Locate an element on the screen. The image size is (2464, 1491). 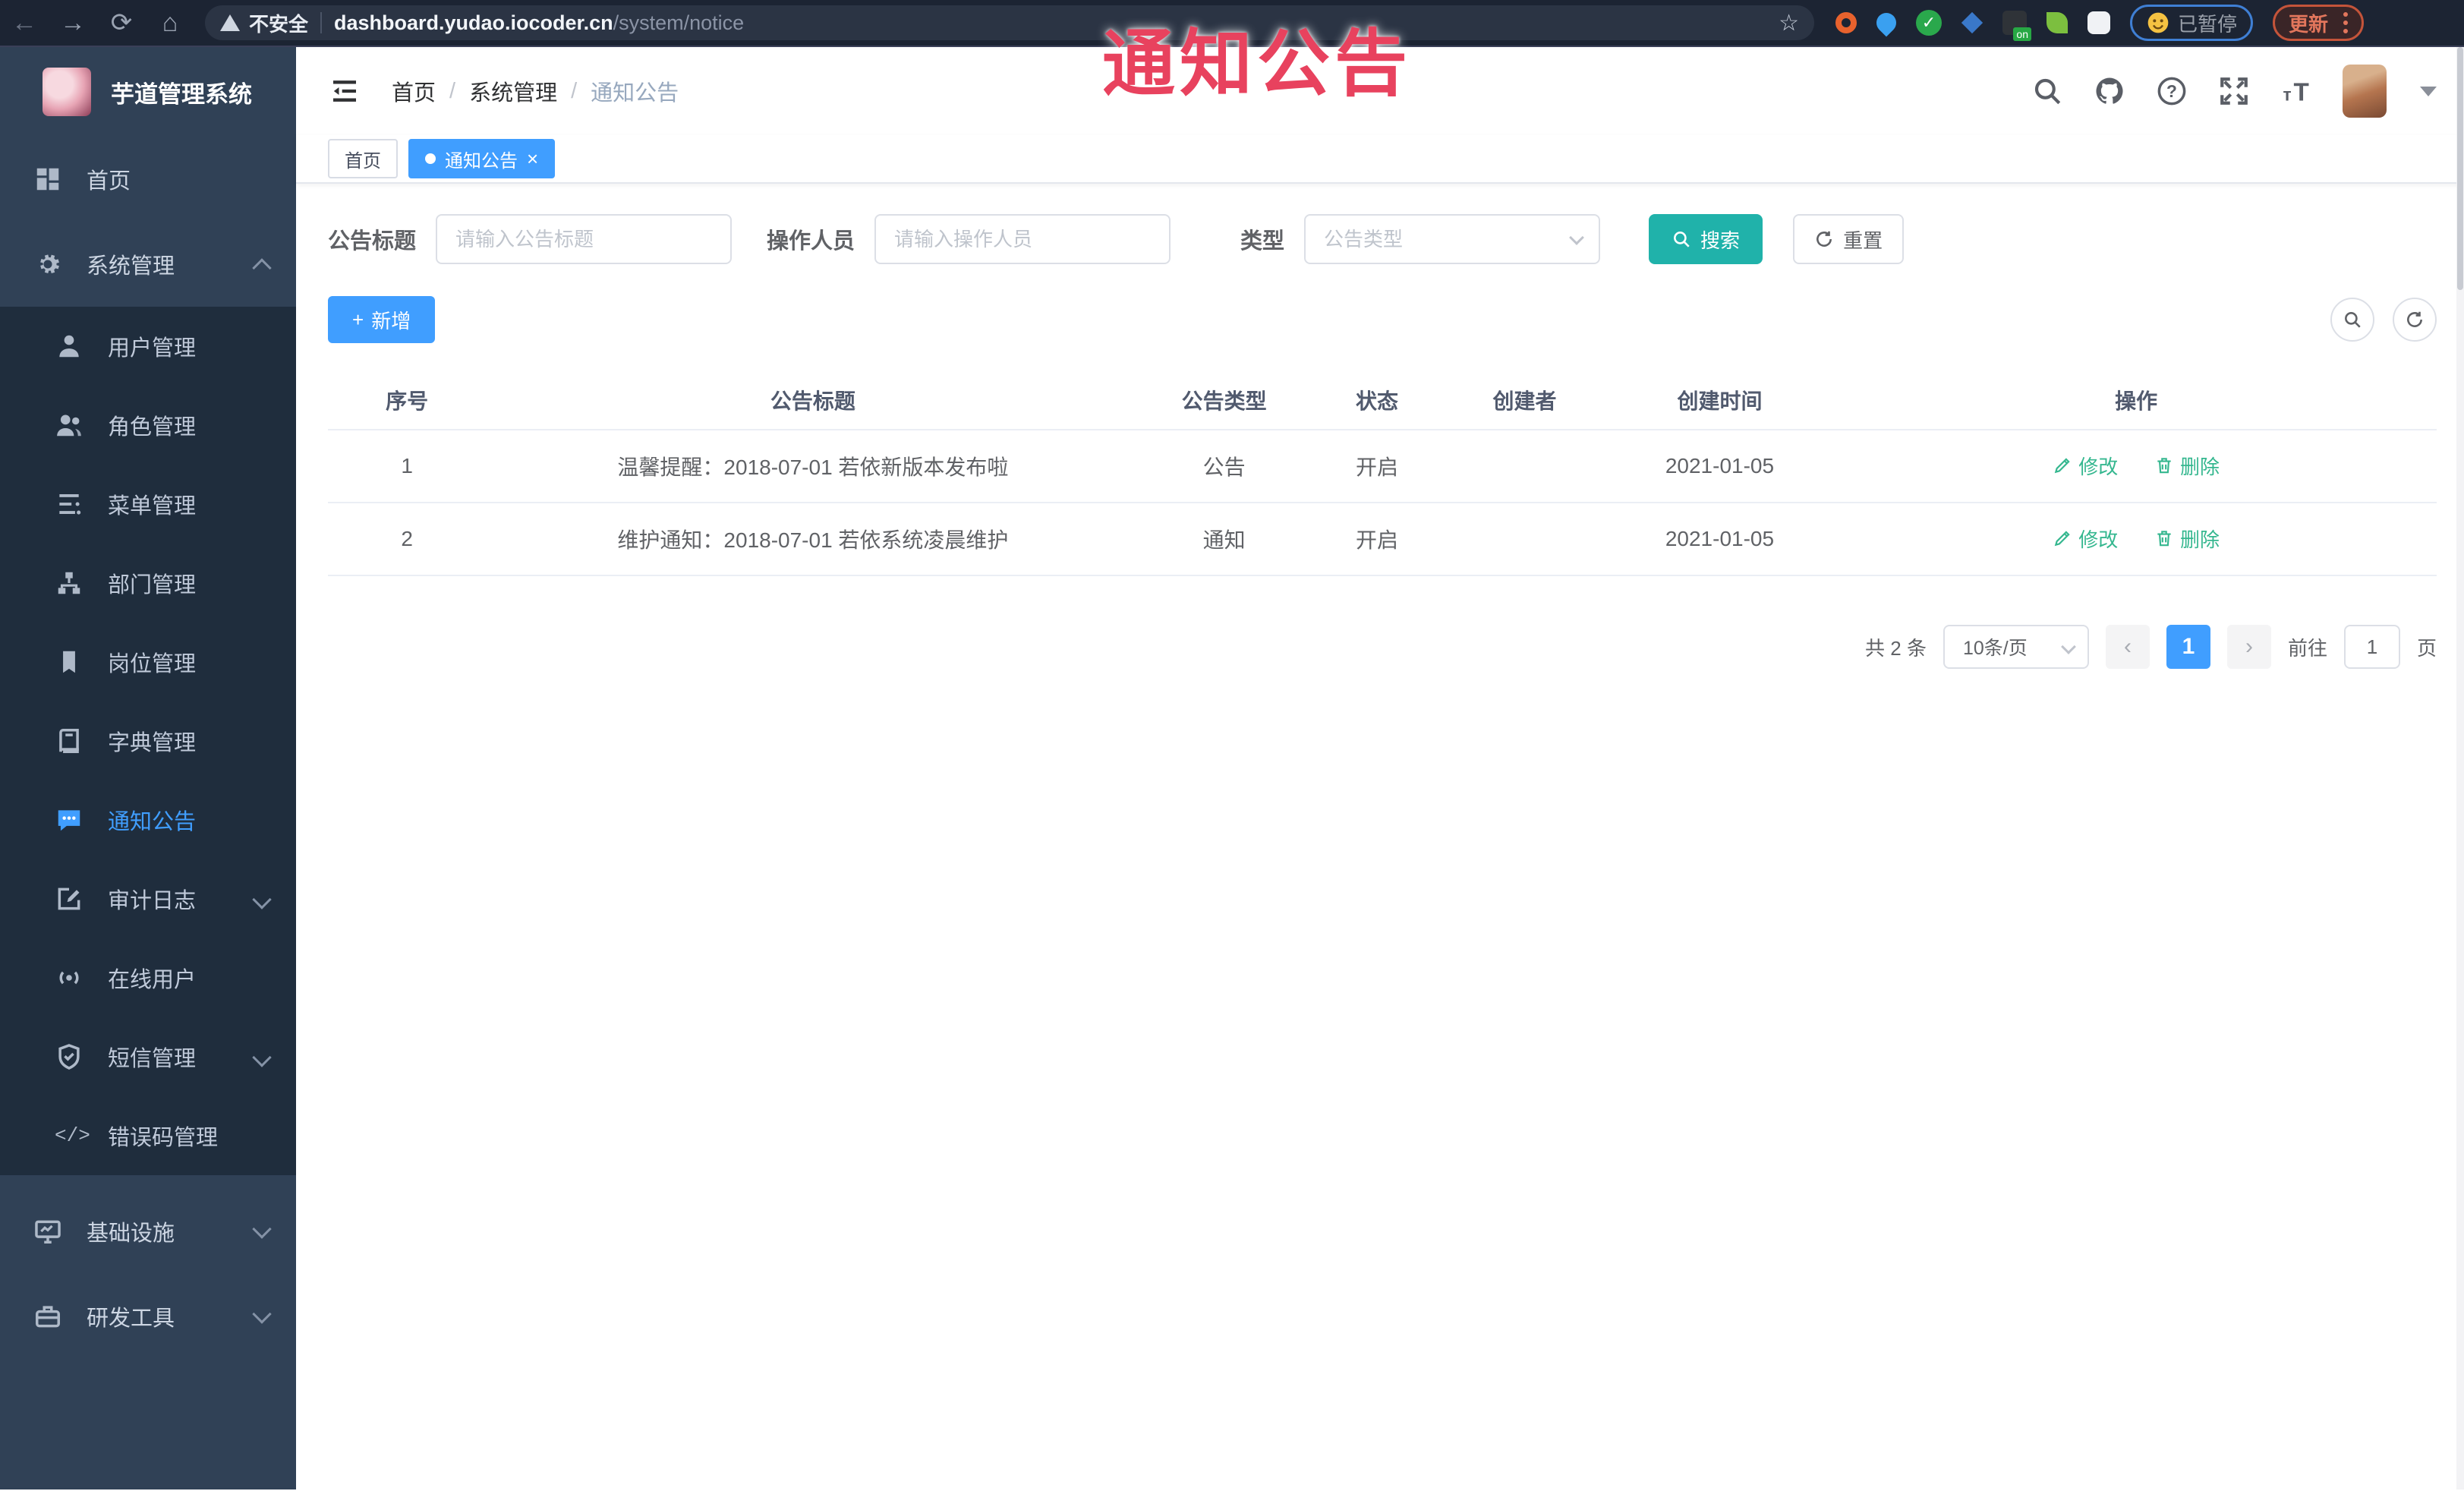
extension-green-icon is located at coordinates (1929, 23).